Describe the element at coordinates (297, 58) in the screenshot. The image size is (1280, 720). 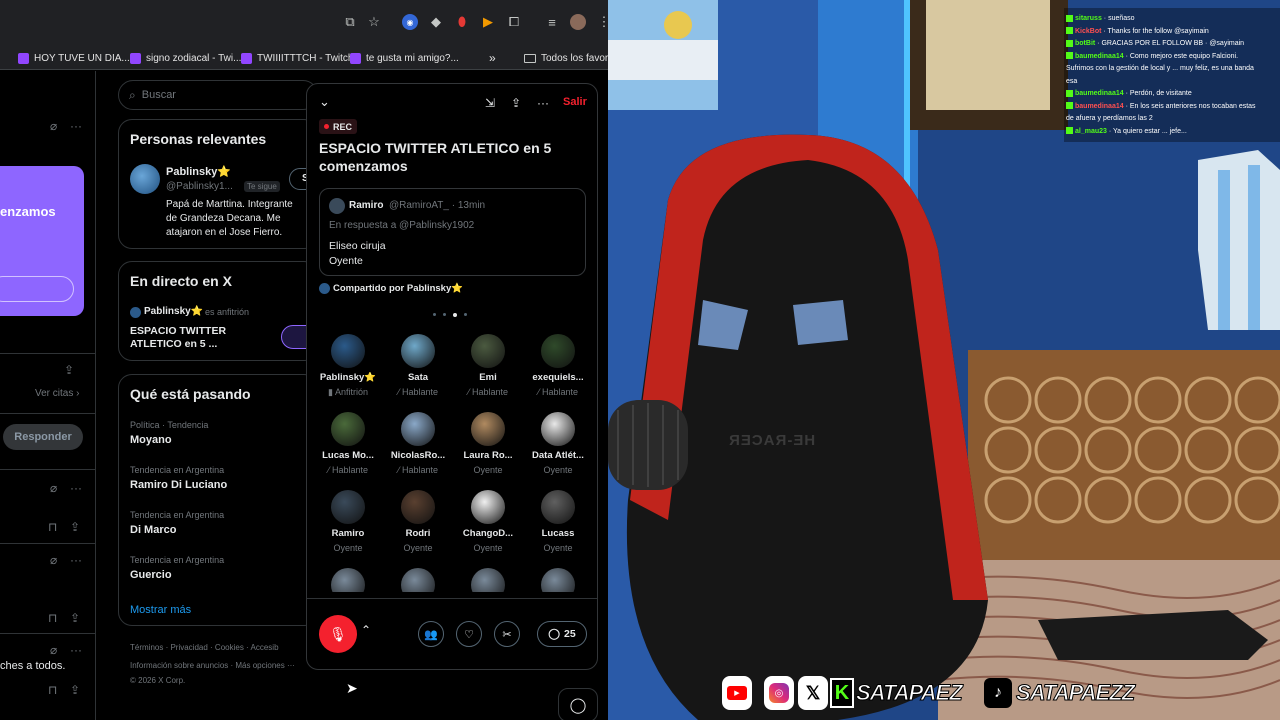
I see `bookmark-item: TWIIIITTTCH - Twitch` at that location.